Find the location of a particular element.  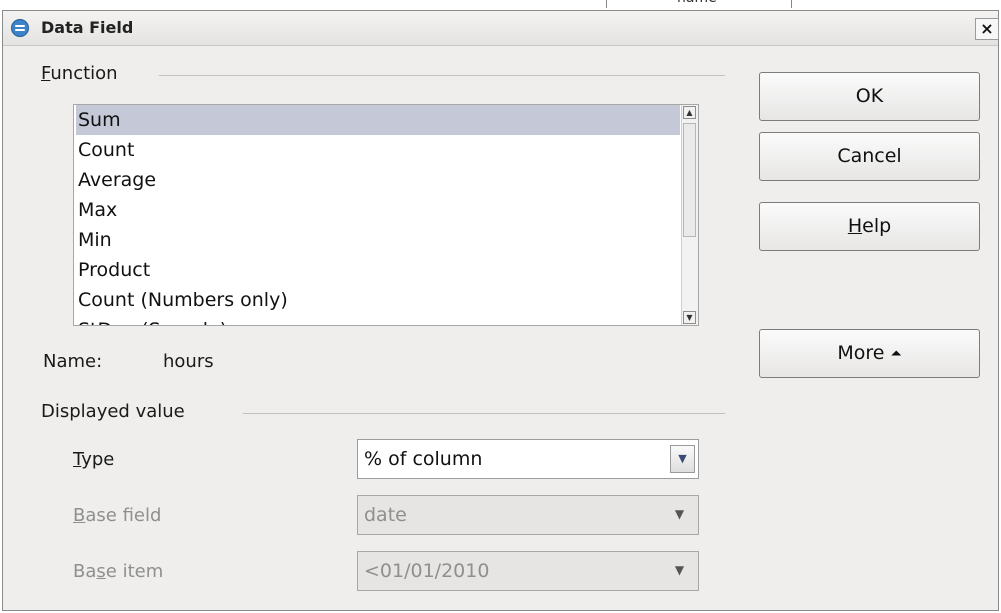

cancel-button: Cancel is located at coordinates (869, 156).